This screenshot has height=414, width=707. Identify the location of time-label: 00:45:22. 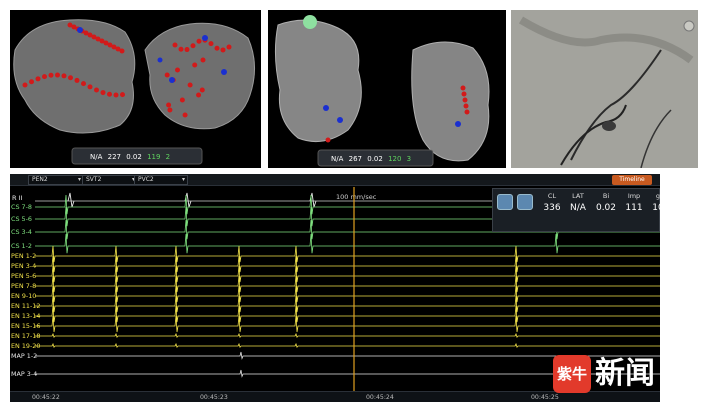
(46, 397).